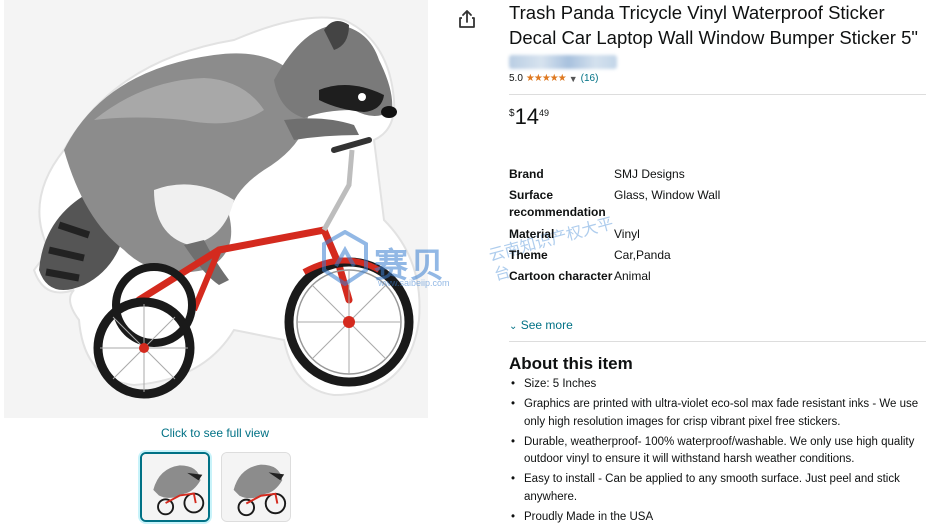 The height and width of the screenshot is (528, 926). Describe the element at coordinates (717, 174) in the screenshot. I see `spec-row: Brand SMJ Designs` at that location.